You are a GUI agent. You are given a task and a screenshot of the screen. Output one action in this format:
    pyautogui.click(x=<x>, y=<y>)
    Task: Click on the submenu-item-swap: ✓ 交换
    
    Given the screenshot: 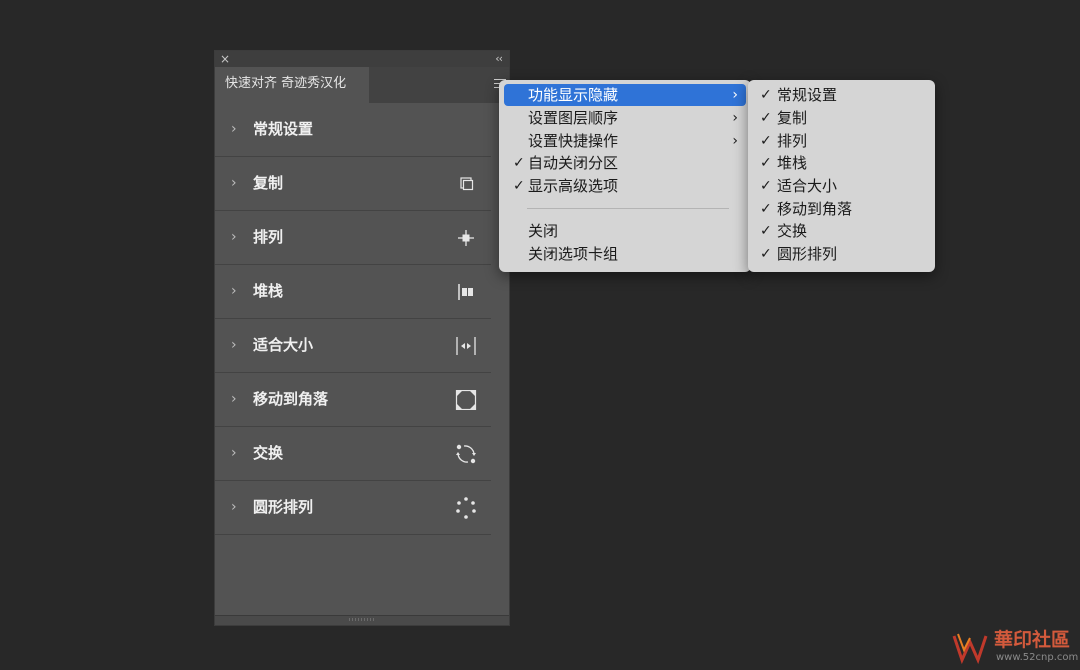 What is the action you would take?
    pyautogui.click(x=841, y=231)
    